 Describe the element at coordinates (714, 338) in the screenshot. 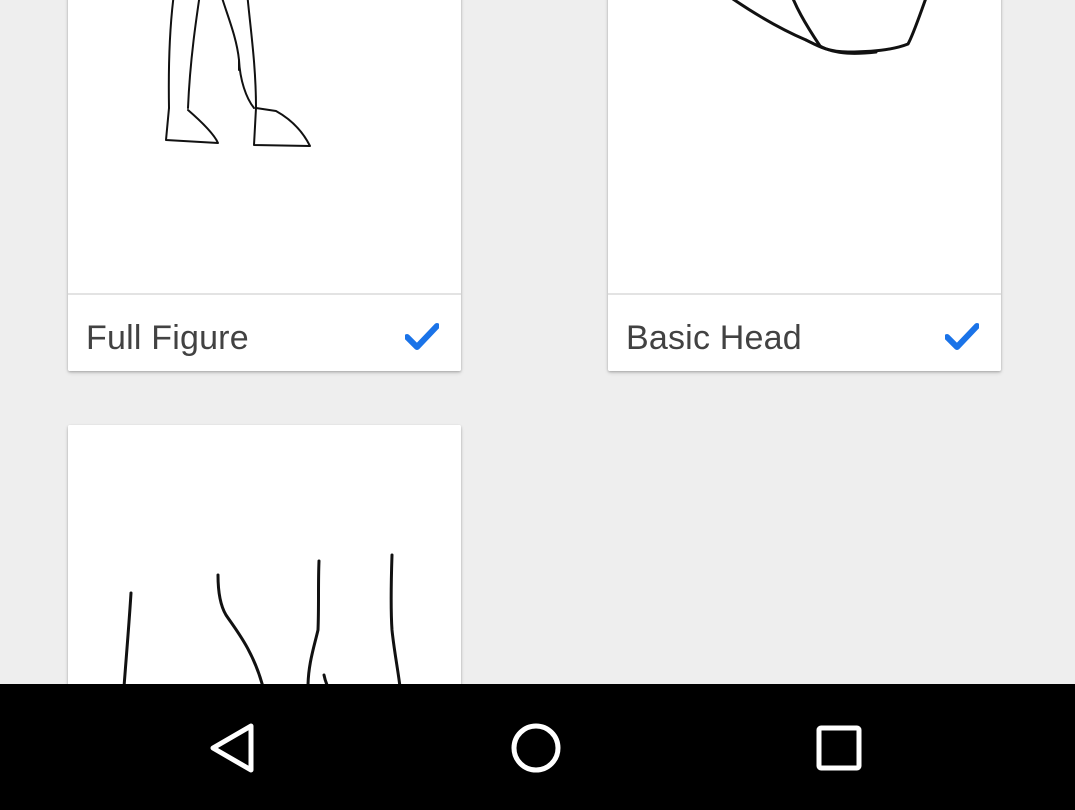

I see `card-title: Basic Head` at that location.